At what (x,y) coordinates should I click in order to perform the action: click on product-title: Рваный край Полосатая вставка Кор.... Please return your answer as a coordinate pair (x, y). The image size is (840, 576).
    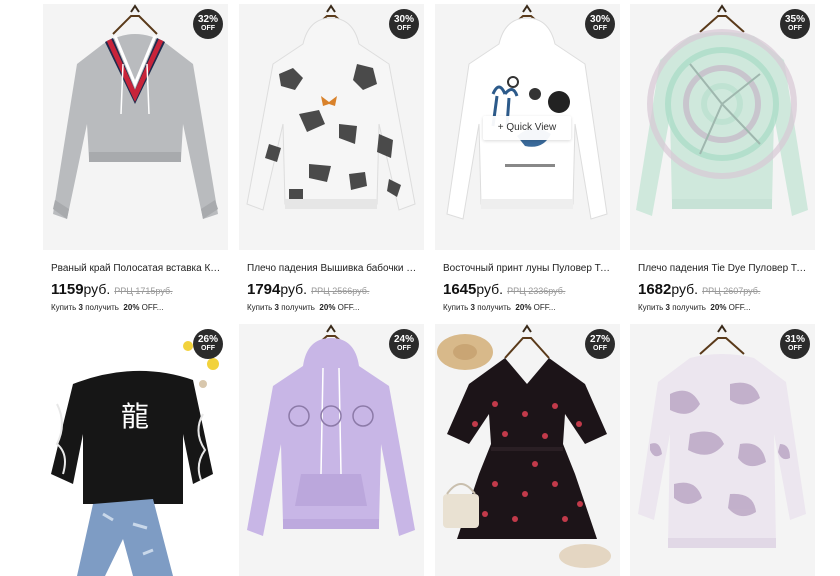
    Looking at the image, I should click on (136, 268).